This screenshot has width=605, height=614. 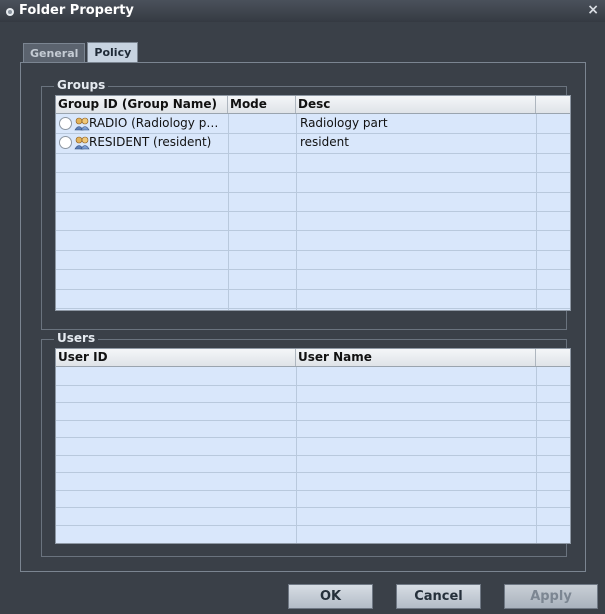 What do you see at coordinates (324, 142) in the screenshot?
I see `desc-cell: resident` at bounding box center [324, 142].